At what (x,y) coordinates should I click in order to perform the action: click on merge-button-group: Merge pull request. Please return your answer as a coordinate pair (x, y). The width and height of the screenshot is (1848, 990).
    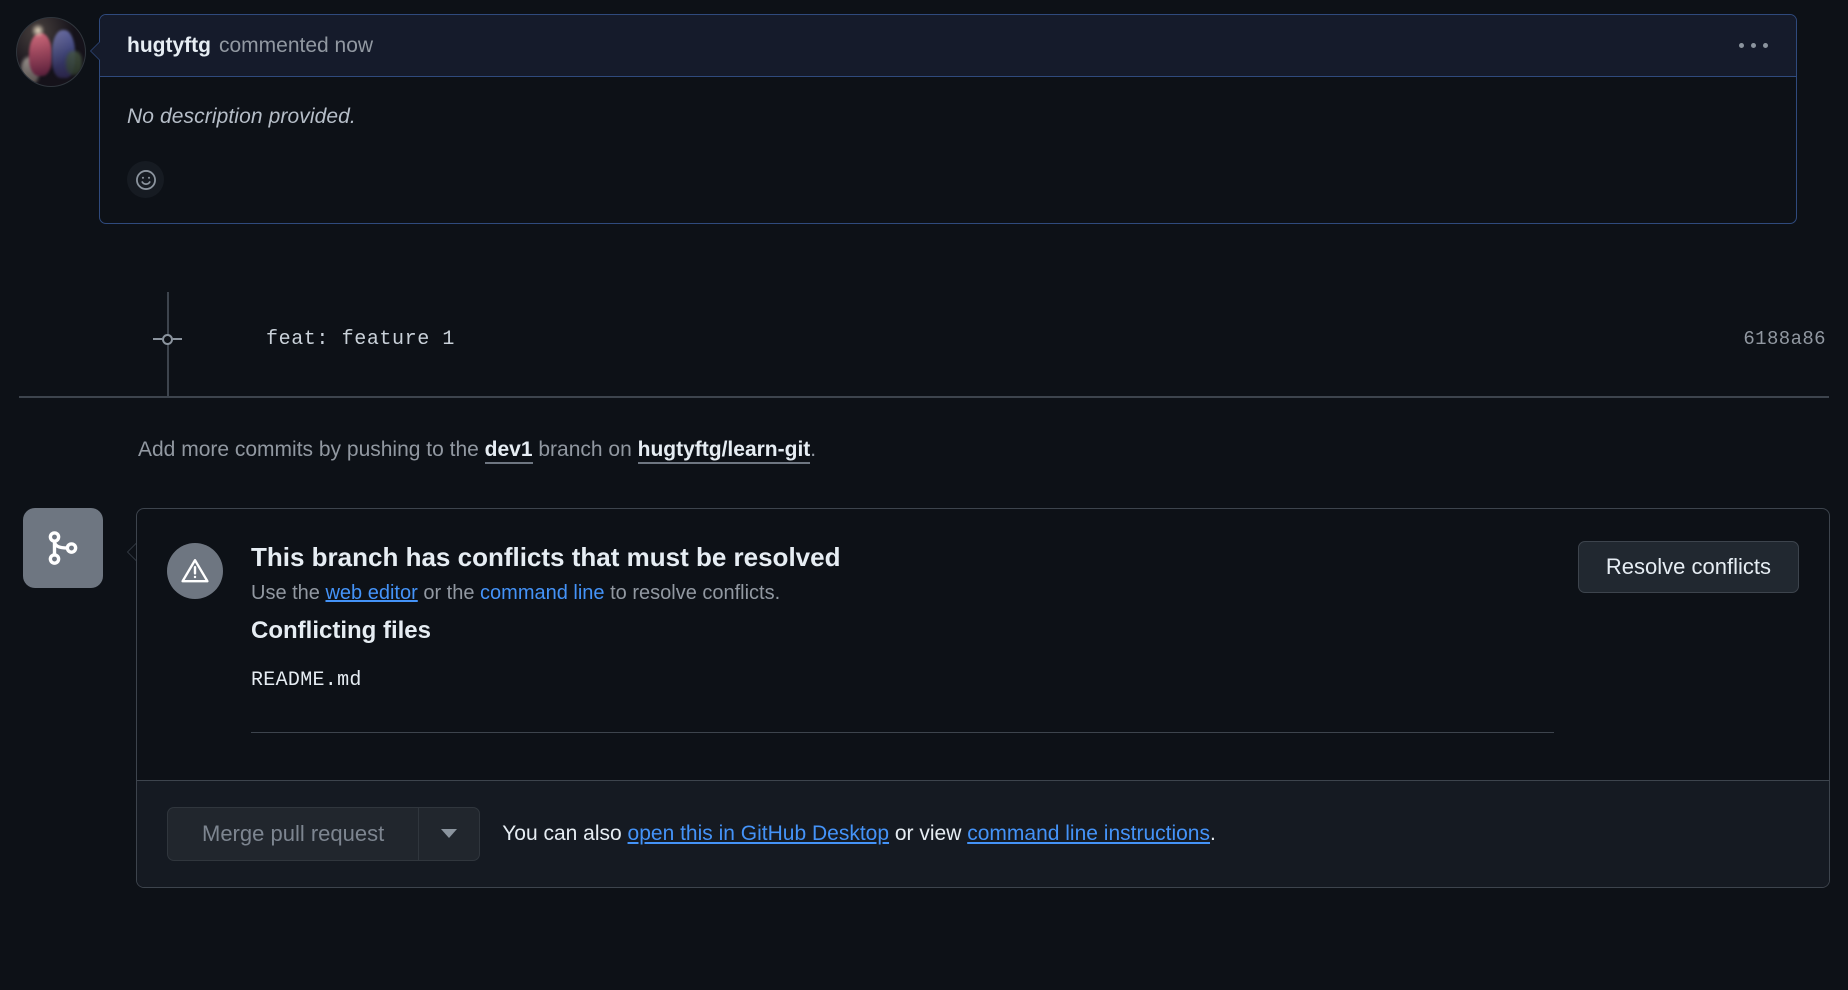
    Looking at the image, I should click on (324, 833).